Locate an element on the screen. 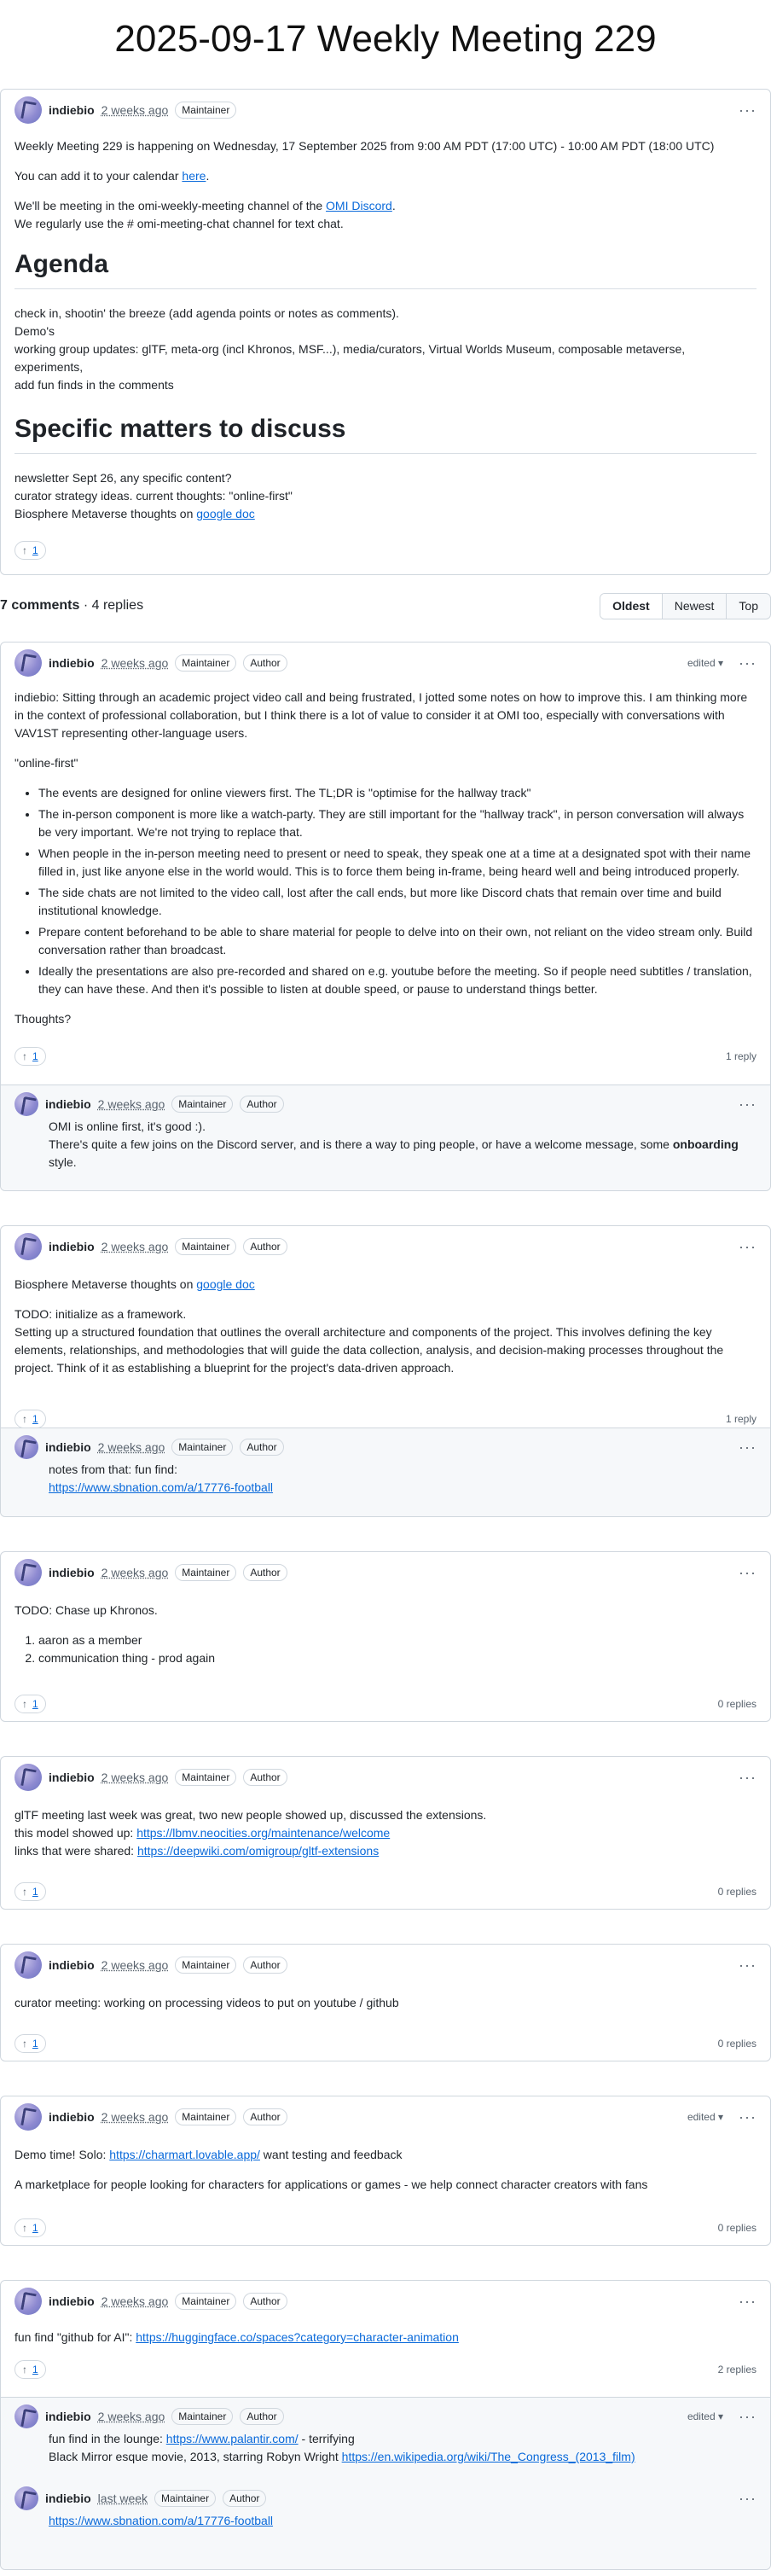  sort-newest: Newest is located at coordinates (694, 606).